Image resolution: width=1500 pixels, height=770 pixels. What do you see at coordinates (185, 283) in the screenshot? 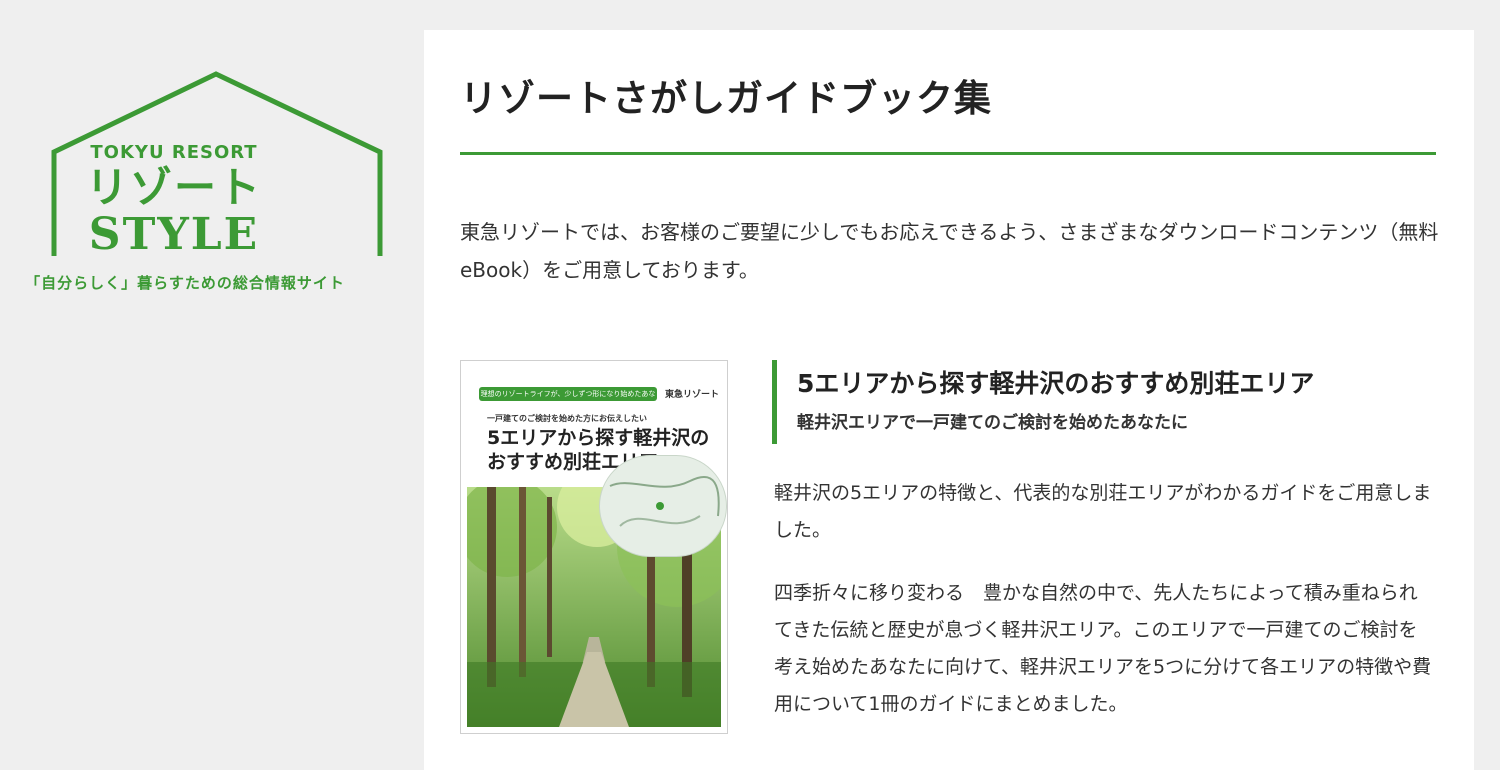
I see `logo-tagline: 「自分らしく」暮らすための総合情報サイト` at bounding box center [185, 283].